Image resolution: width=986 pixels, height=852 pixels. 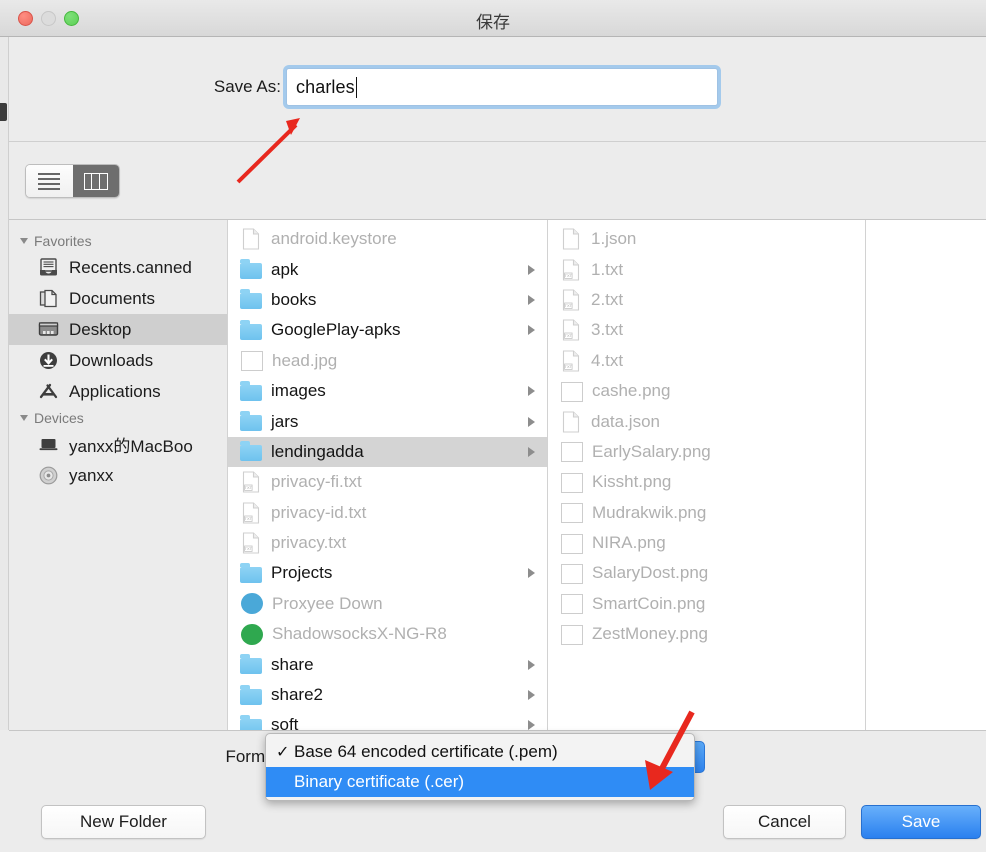 I want to click on file-name: privacy.txt, so click(x=309, y=543).